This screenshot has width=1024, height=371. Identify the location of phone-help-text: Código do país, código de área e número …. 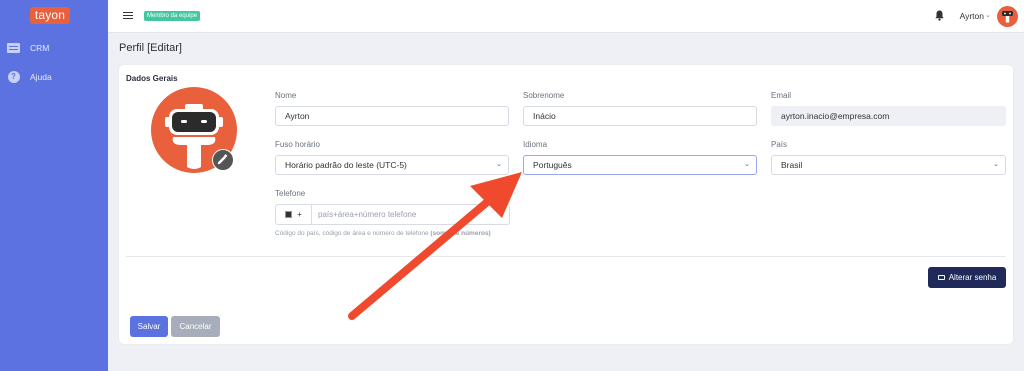
(395, 234).